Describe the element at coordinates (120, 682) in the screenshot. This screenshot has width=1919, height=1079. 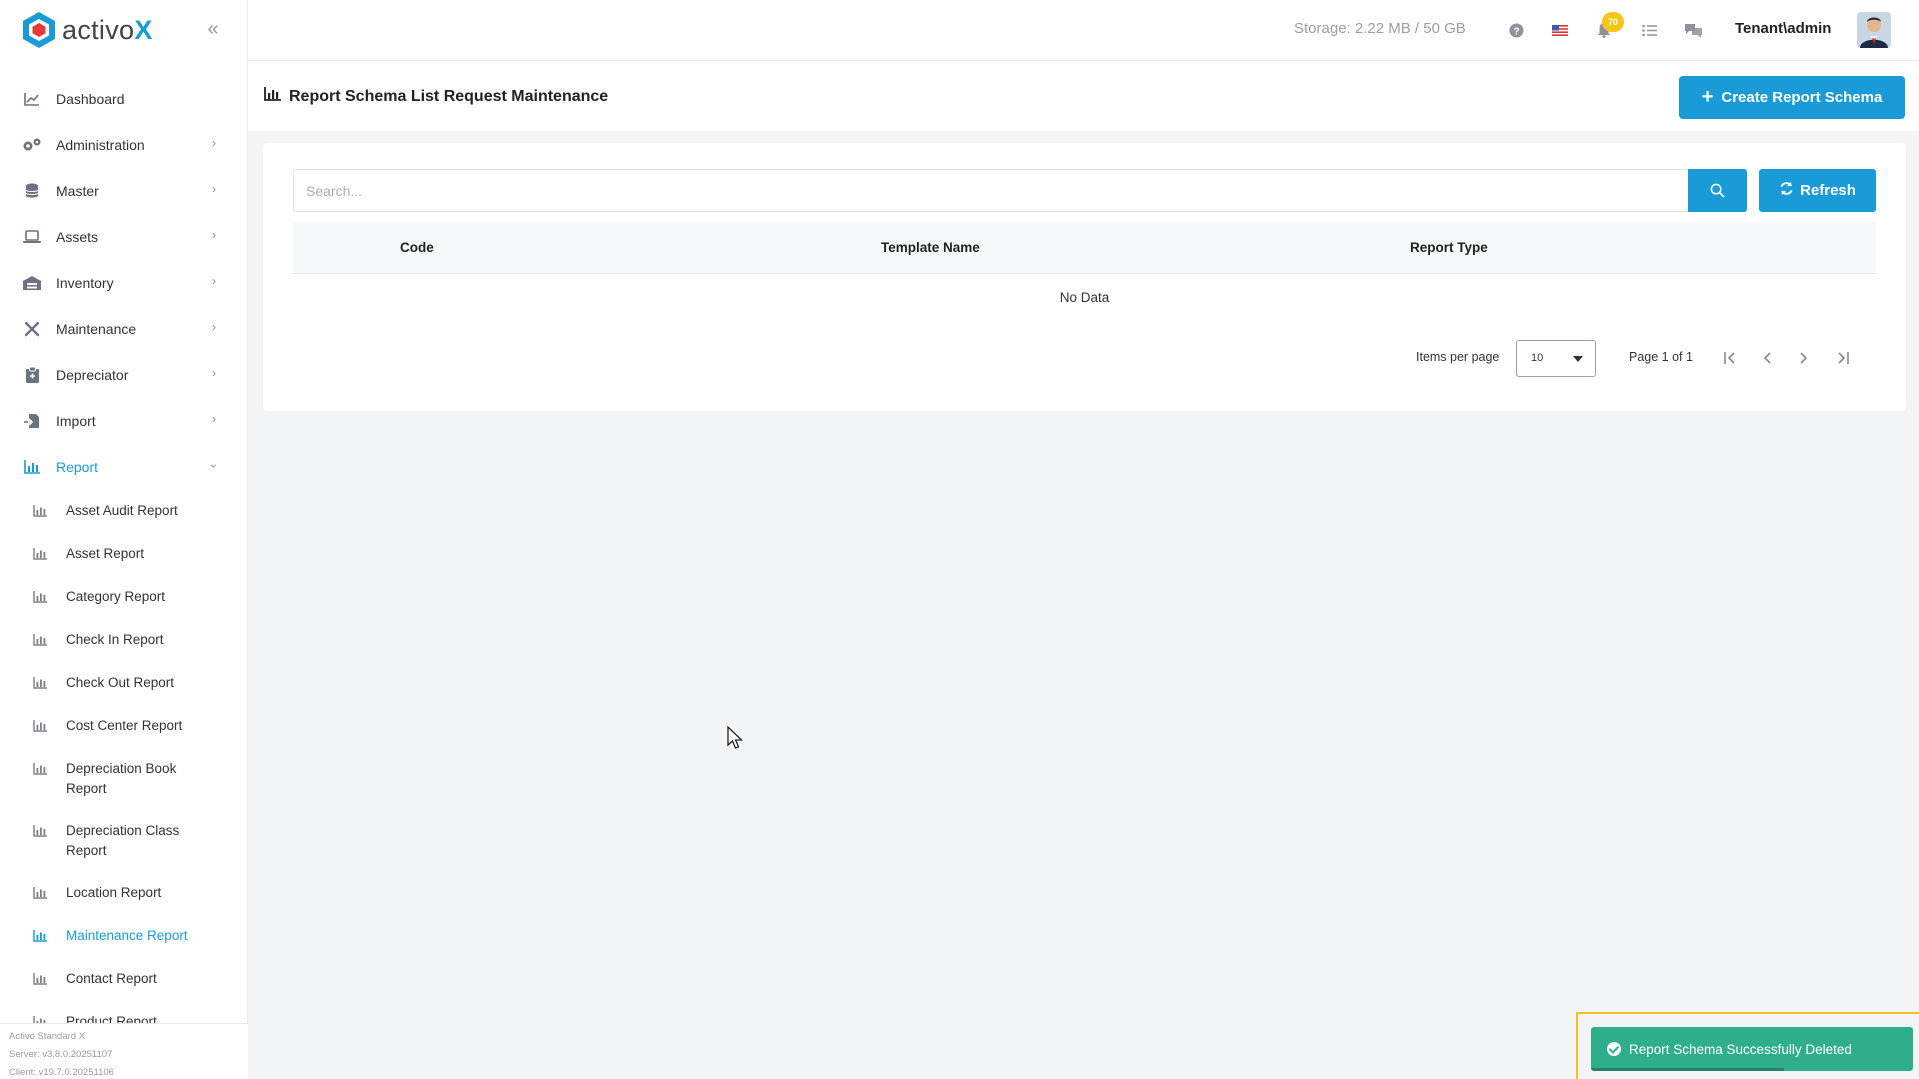
I see `sidebar-subitem-label: Check Out Report` at that location.